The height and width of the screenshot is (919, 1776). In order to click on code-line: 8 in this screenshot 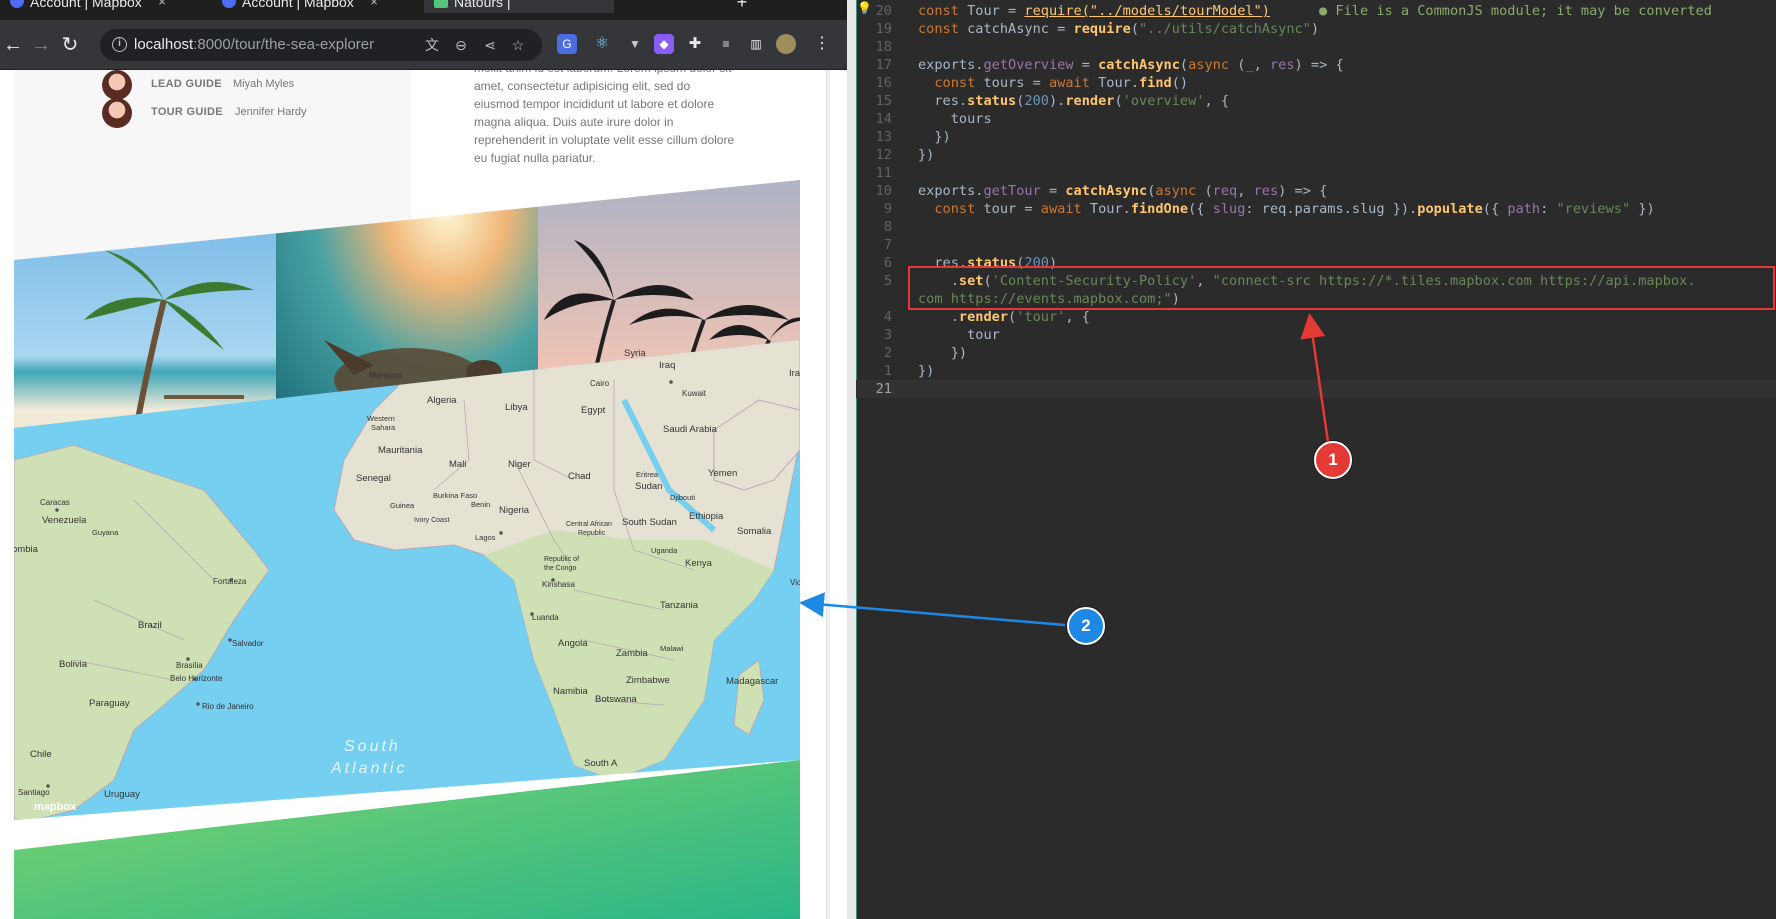, I will do `click(1316, 227)`.